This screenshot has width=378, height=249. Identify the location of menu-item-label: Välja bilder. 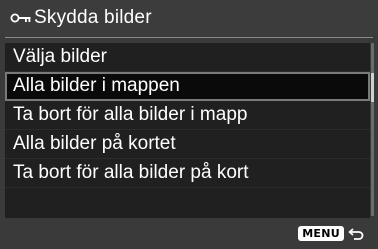
(60, 56).